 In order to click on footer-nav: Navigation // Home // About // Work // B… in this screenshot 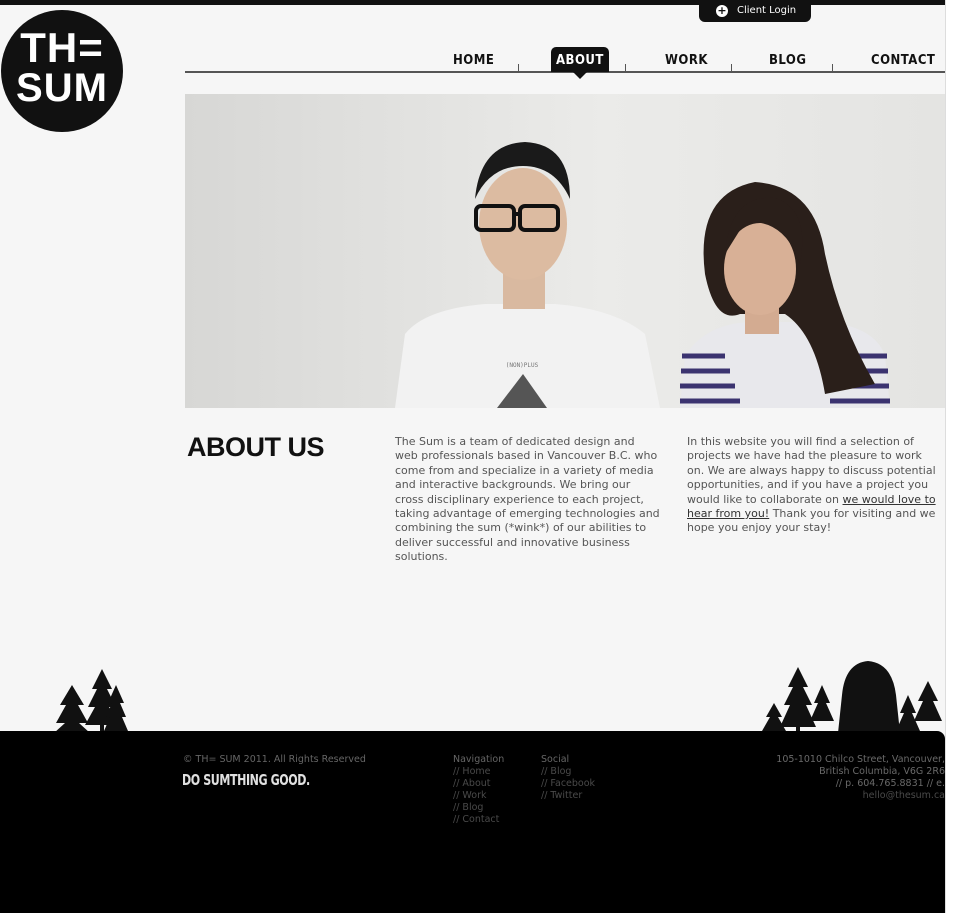, I will do `click(478, 790)`.